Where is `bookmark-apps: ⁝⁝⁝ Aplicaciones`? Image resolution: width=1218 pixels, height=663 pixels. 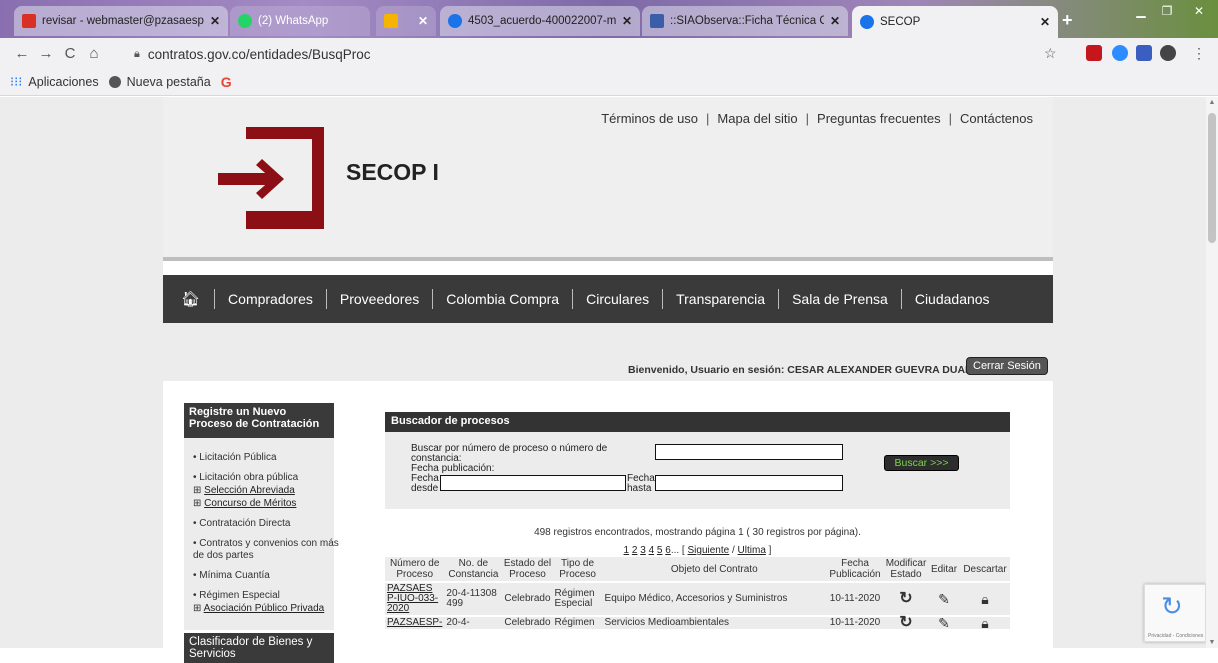
bookmark-apps: ⁝⁝⁝ Aplicaciones is located at coordinates (54, 82).